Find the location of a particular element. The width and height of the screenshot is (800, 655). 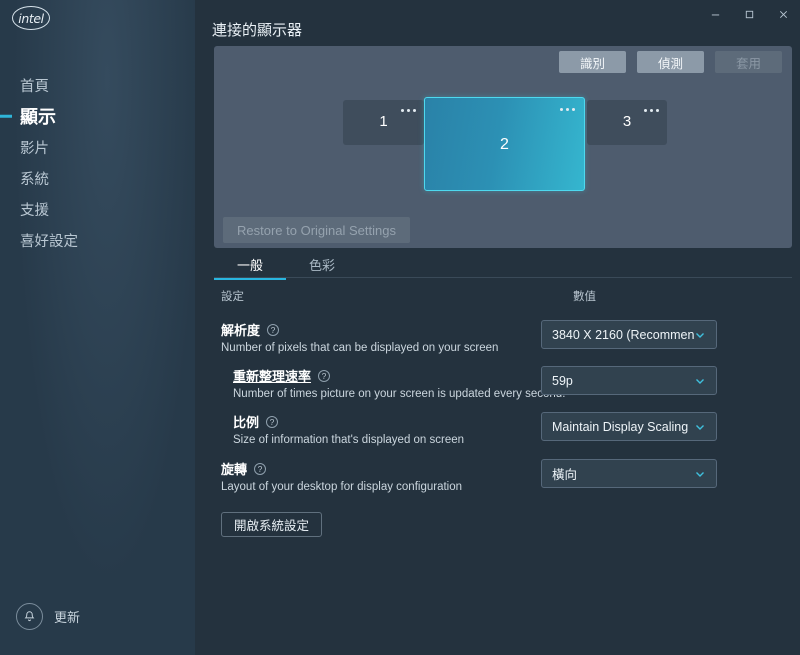

monitor-number: 1 is located at coordinates (383, 121).